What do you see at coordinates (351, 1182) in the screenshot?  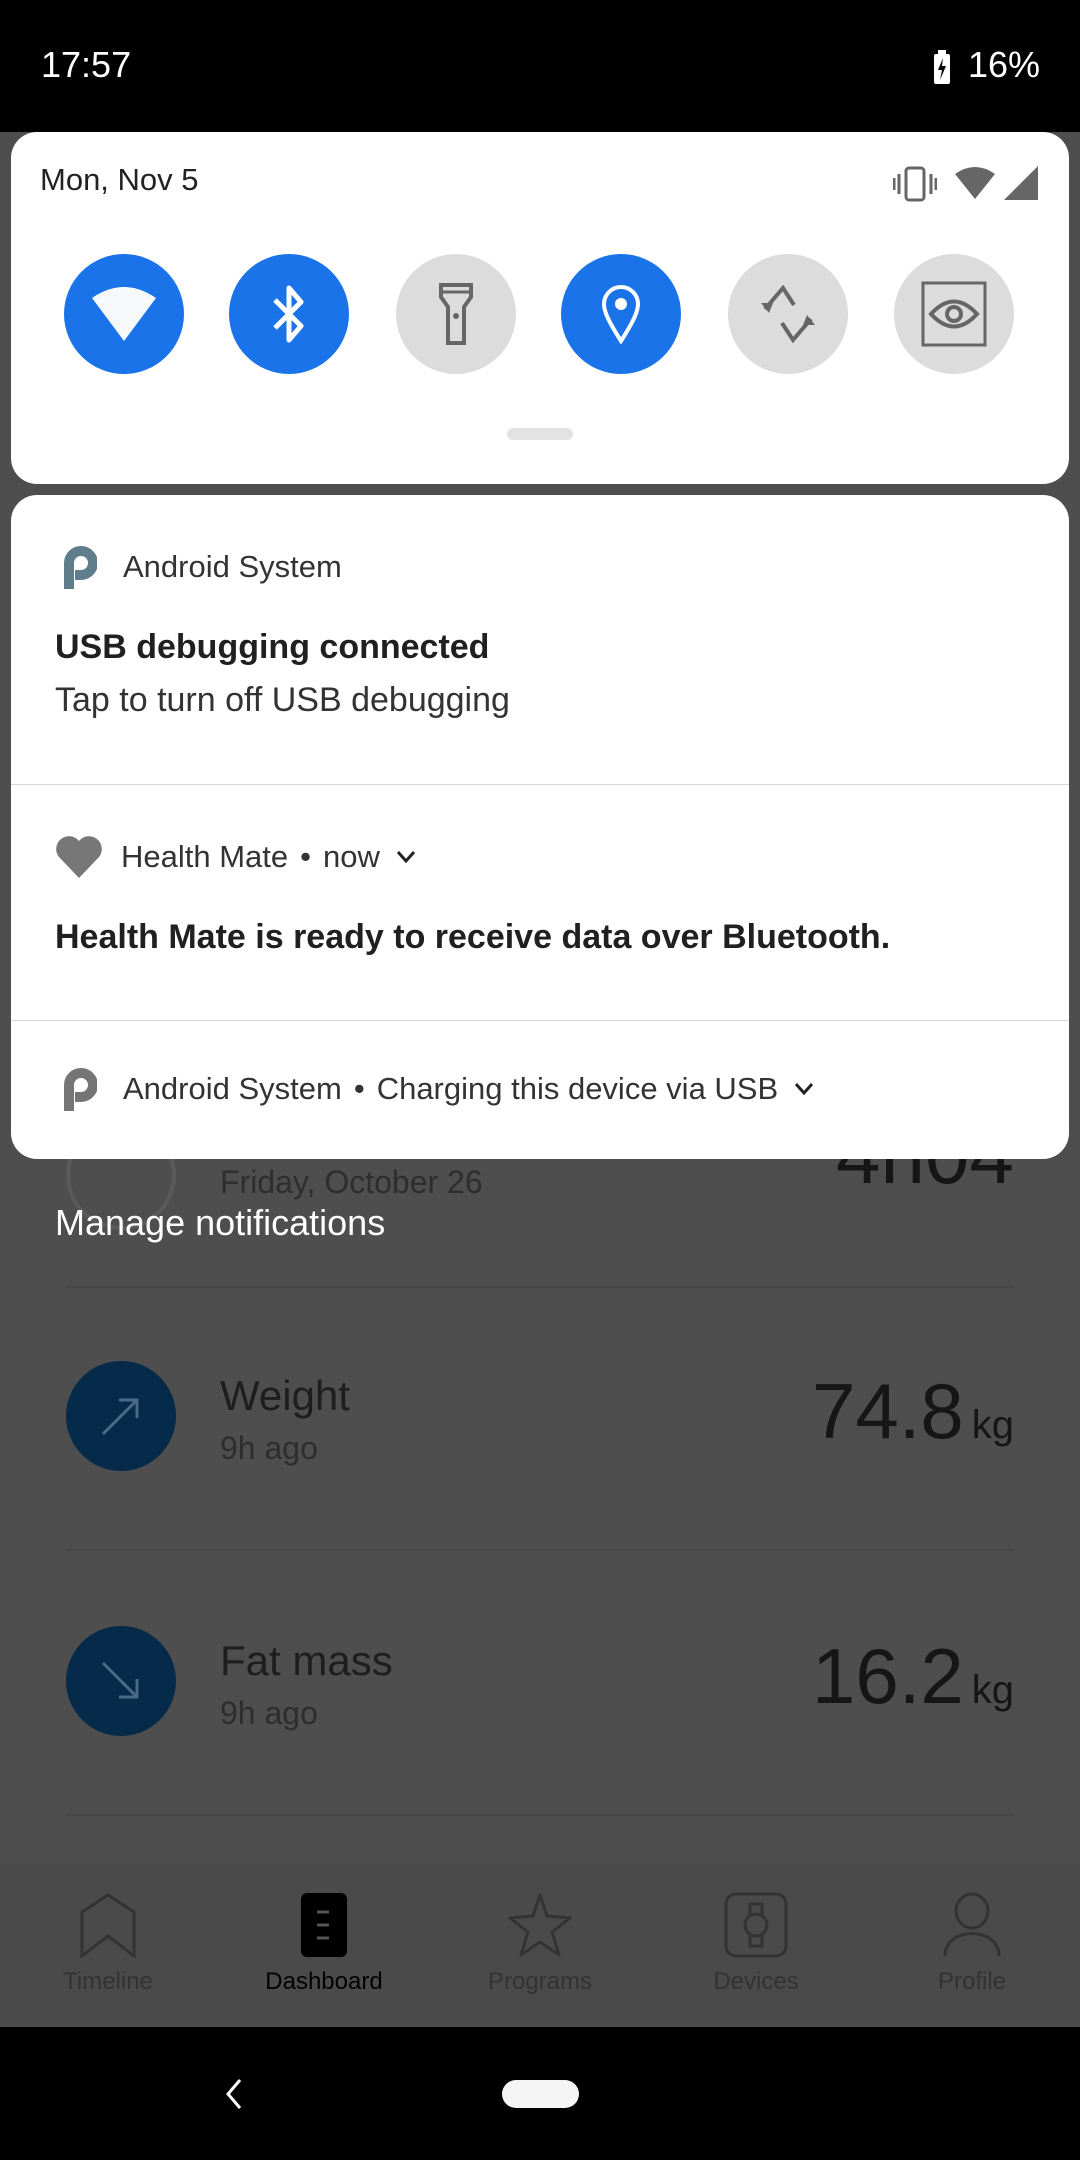 I see `partial-date: Friday, October 26` at bounding box center [351, 1182].